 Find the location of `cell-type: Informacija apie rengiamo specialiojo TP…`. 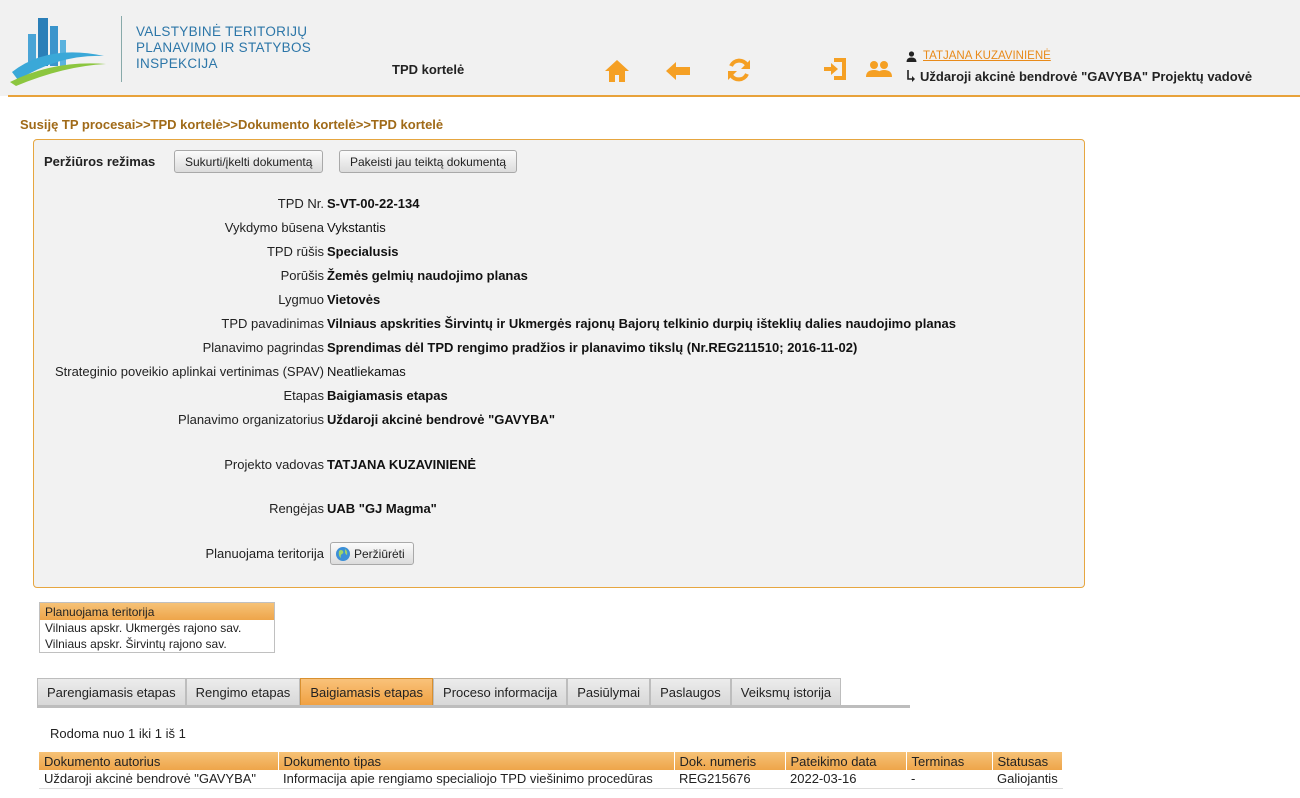

cell-type: Informacija apie rengiamo specialiojo TP… is located at coordinates (476, 779).